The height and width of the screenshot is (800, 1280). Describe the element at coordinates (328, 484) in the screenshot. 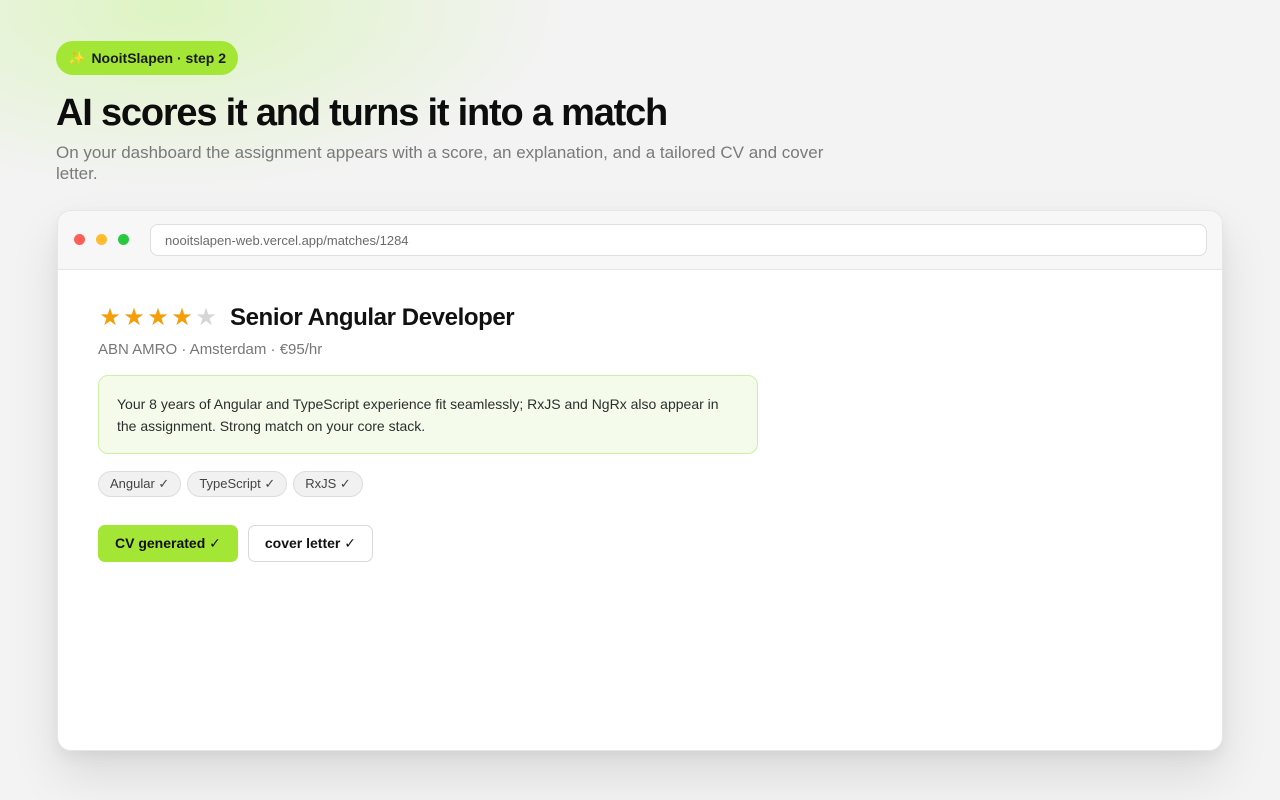

I see `skill-tag: RxJS ✓` at that location.